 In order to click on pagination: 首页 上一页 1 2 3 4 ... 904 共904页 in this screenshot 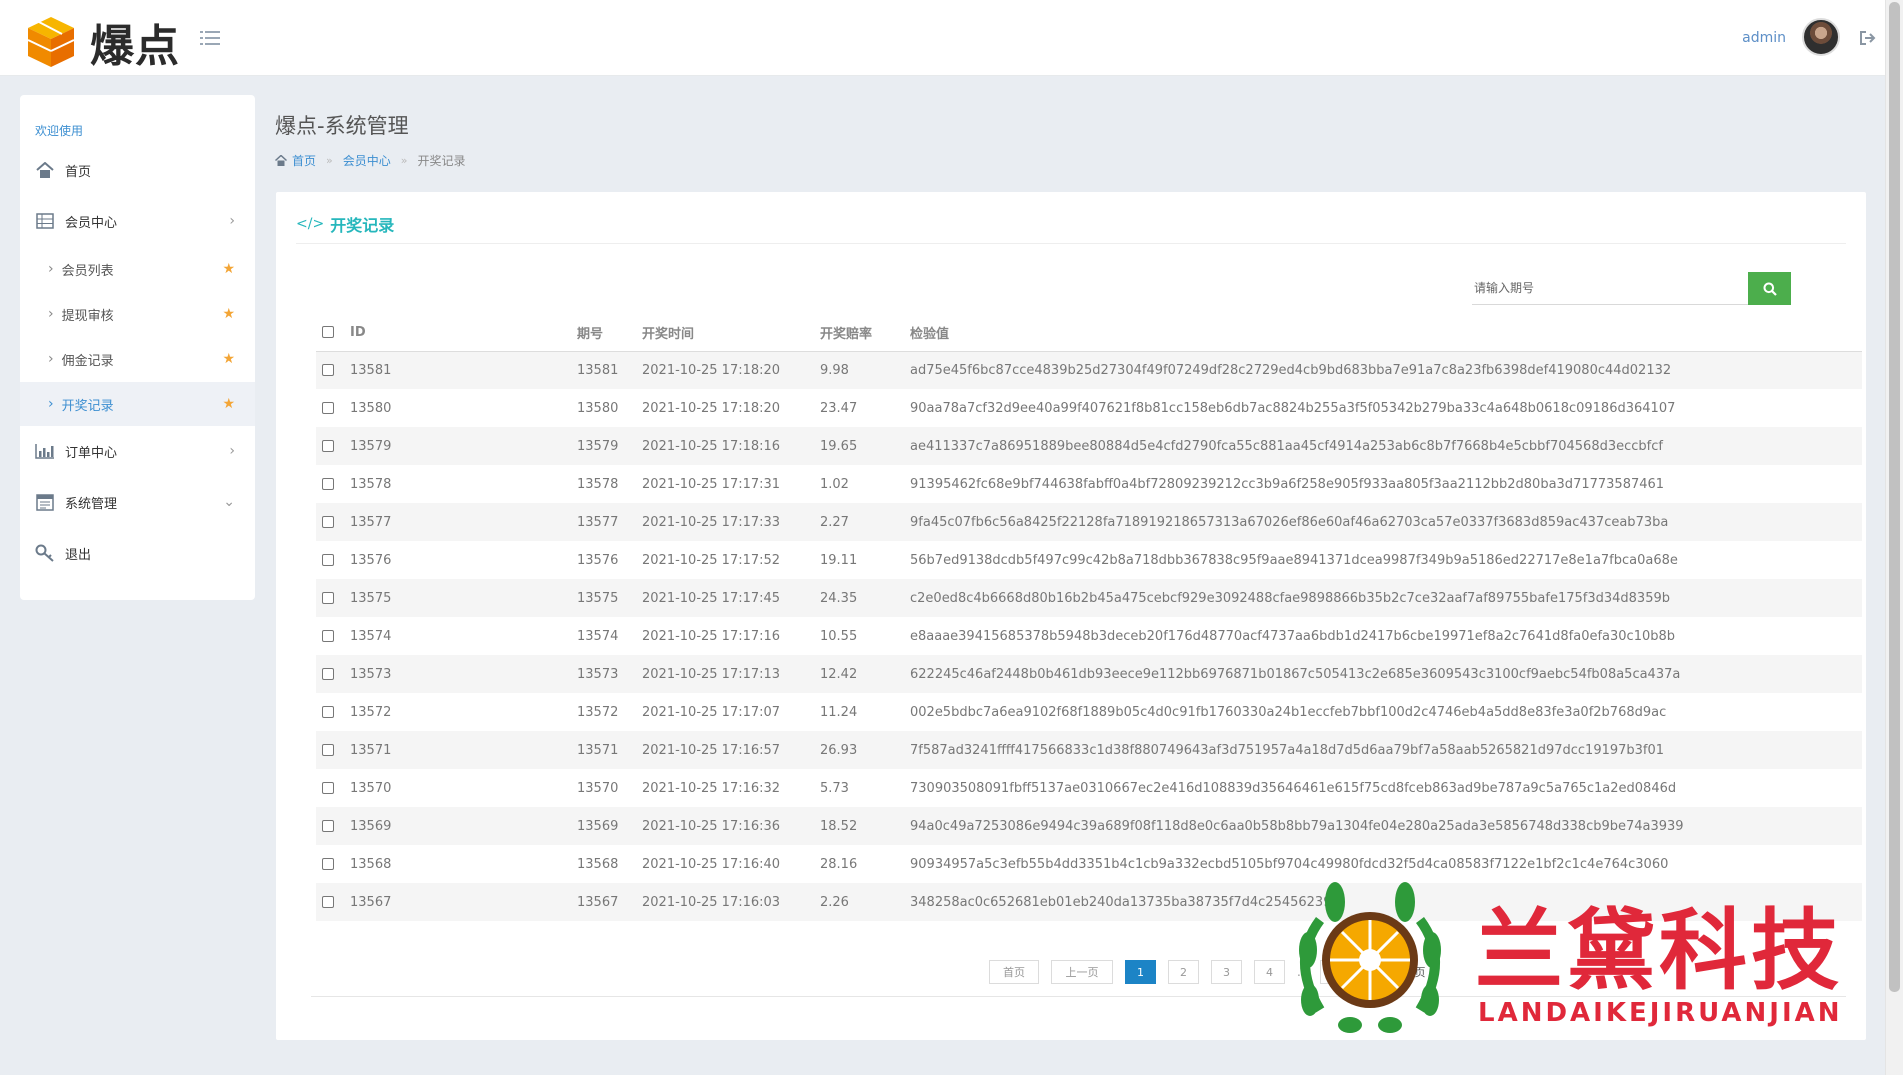, I will do `click(1207, 972)`.